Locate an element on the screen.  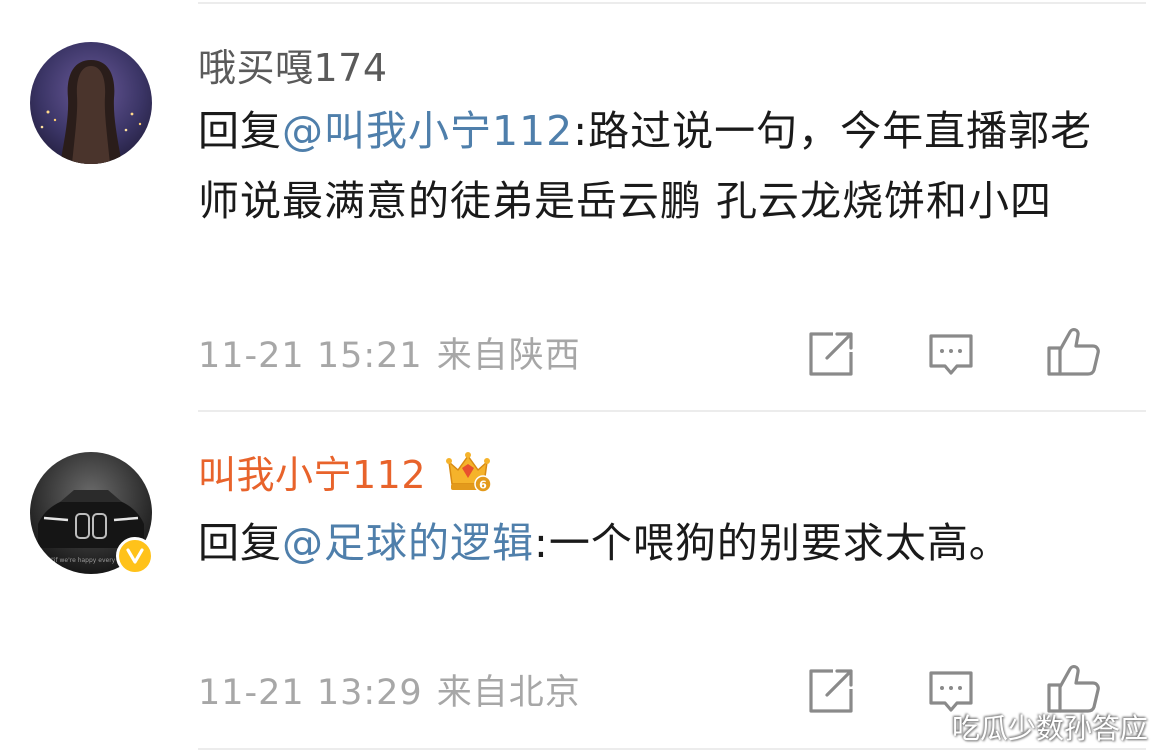
comment-date: 11-21 15:21 is located at coordinates (310, 356).